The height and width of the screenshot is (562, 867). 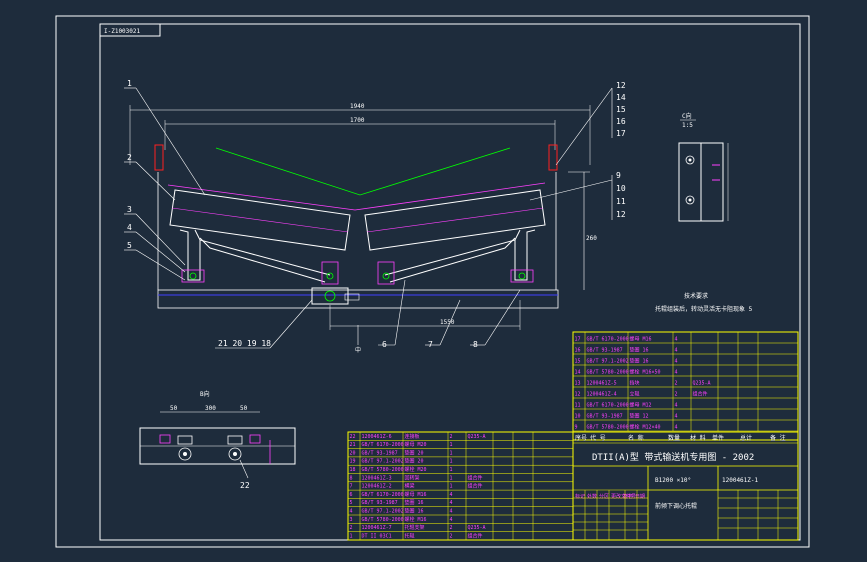 I want to click on right-table-cell: 15, so click(x=578, y=362).